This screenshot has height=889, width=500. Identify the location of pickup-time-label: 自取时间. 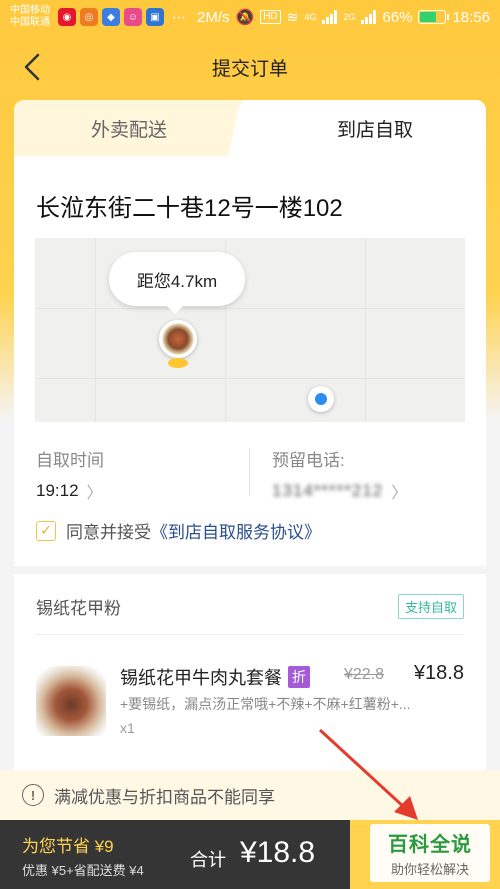
(70, 460).